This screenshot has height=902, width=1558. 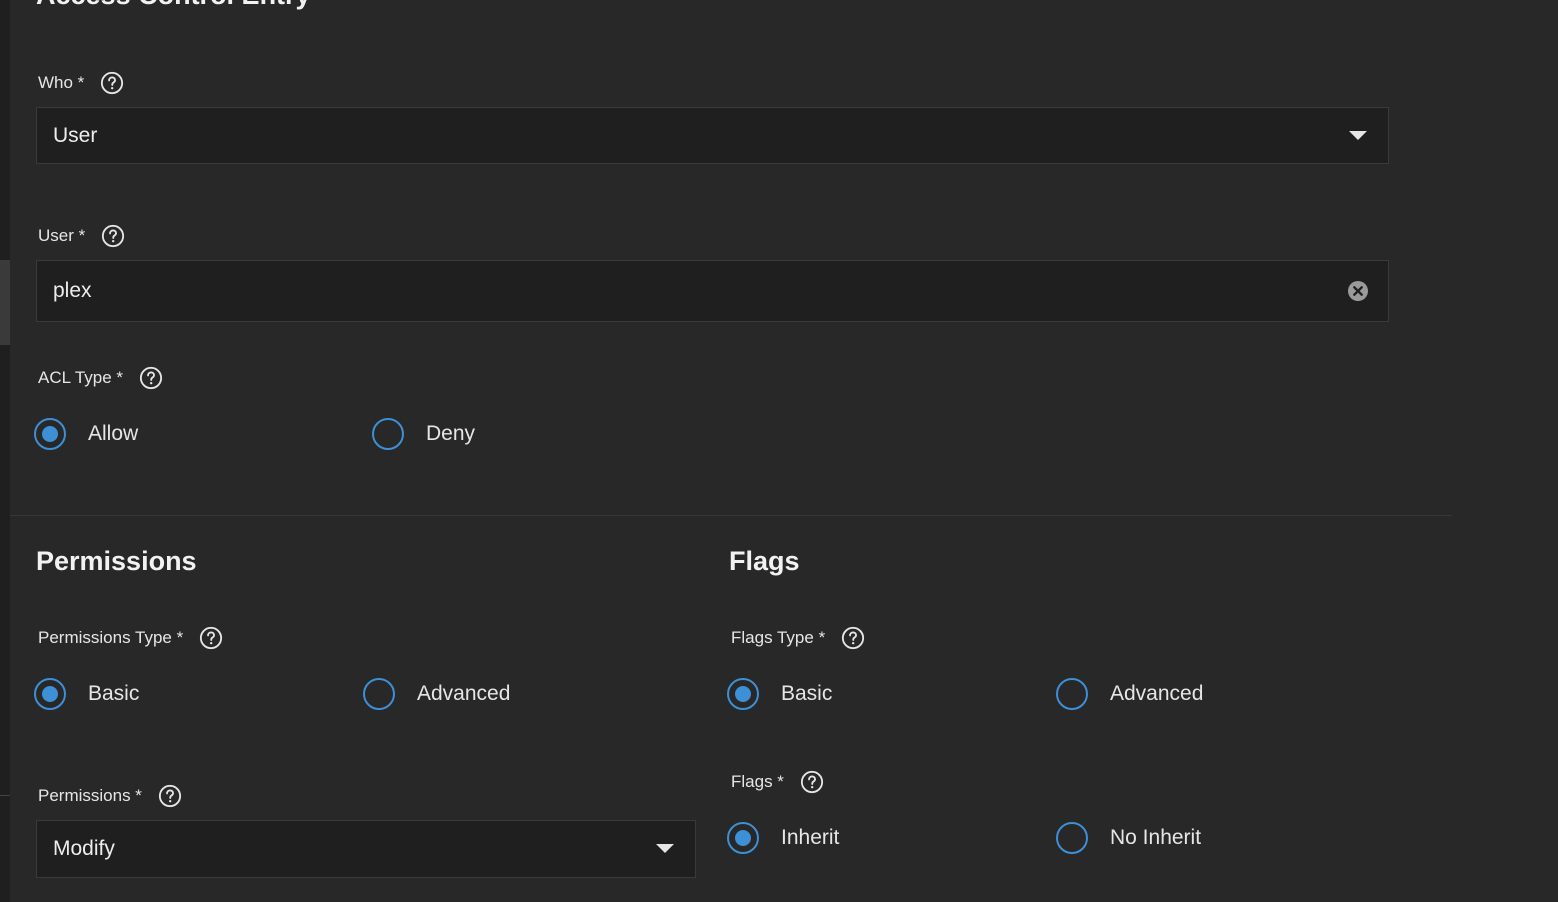 What do you see at coordinates (712, 291) in the screenshot?
I see `user-combobox: plex` at bounding box center [712, 291].